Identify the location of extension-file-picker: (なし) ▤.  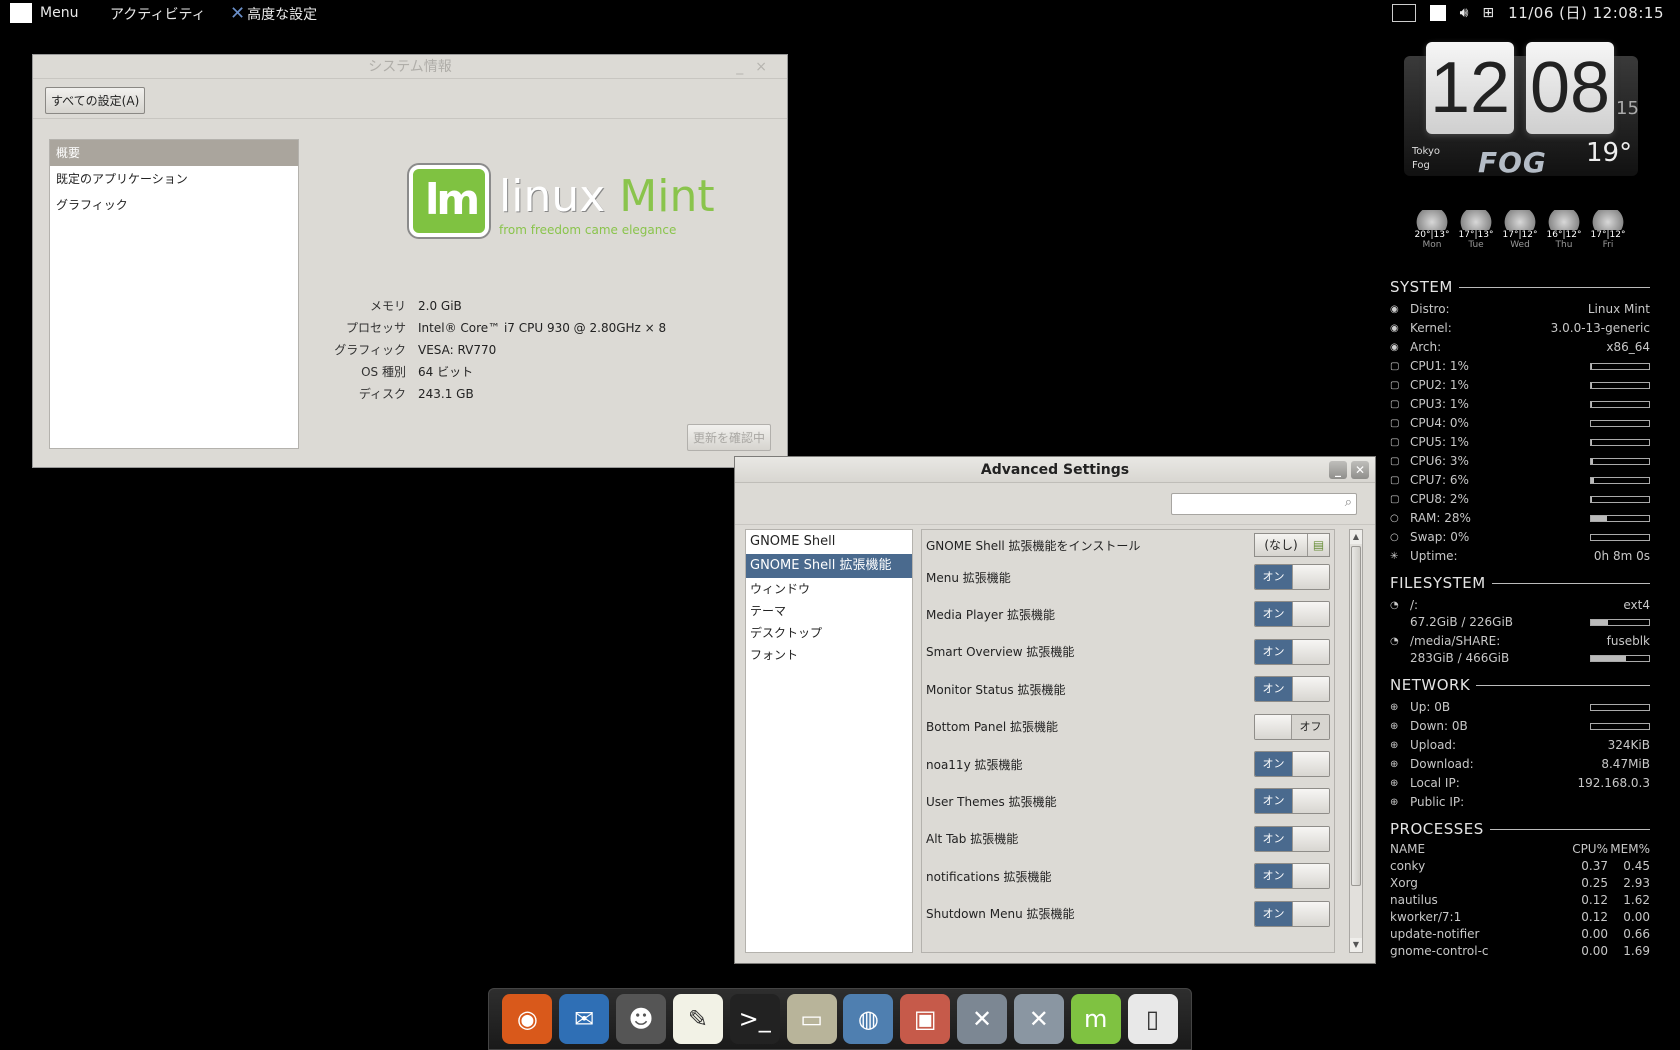
(1292, 545).